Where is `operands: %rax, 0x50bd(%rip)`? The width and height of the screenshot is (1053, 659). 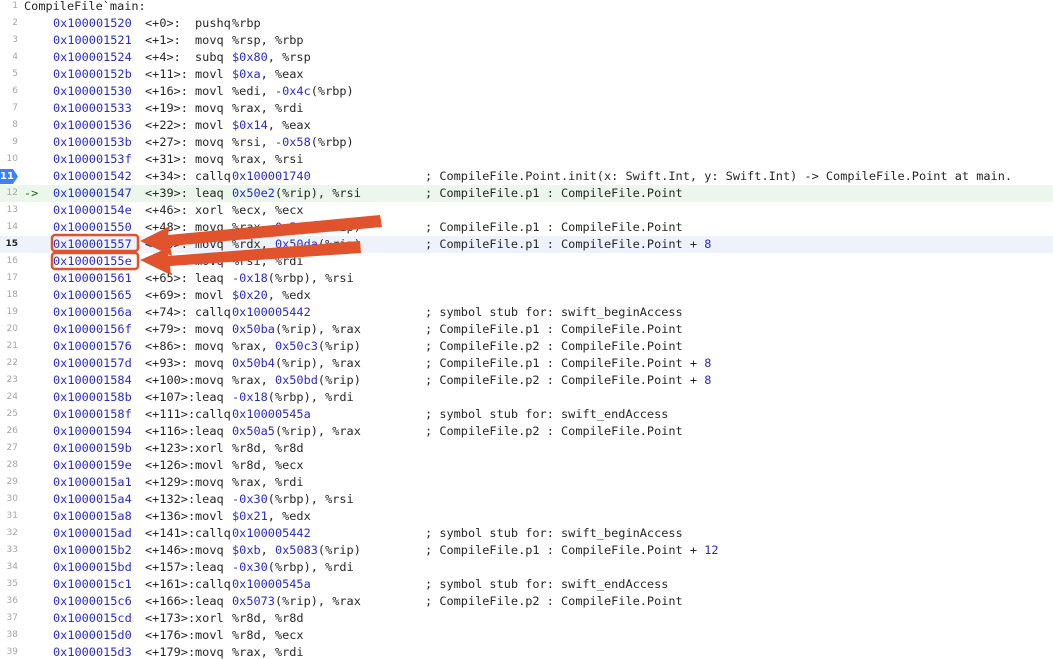 operands: %rax, 0x50bd(%rip) is located at coordinates (328, 380).